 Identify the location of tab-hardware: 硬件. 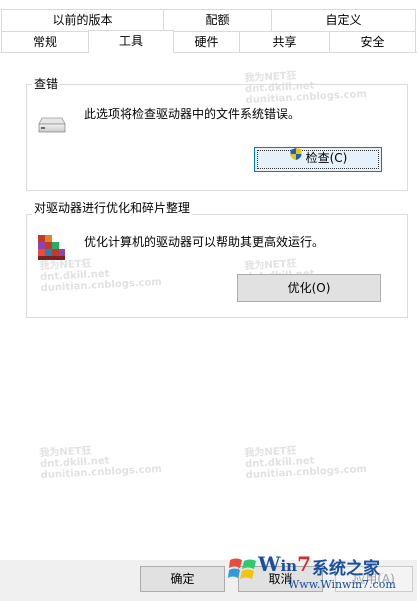
(206, 42).